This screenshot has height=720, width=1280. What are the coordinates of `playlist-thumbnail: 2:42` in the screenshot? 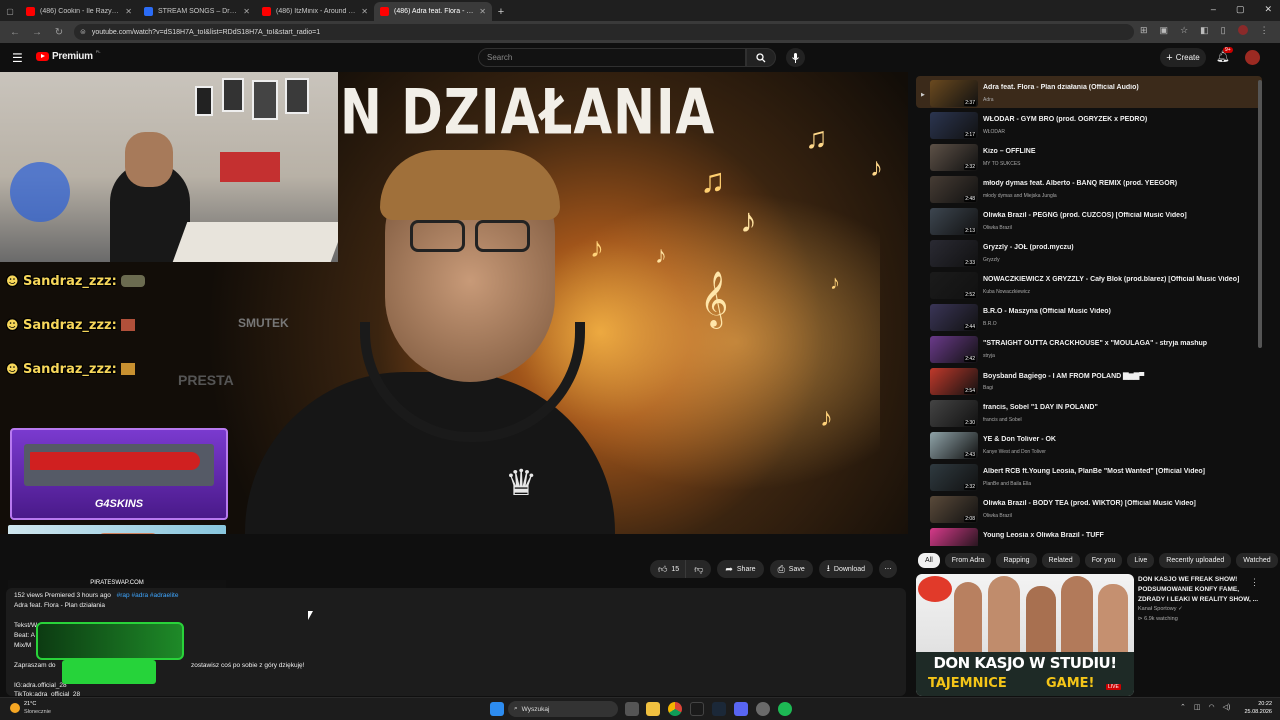 It's located at (954, 349).